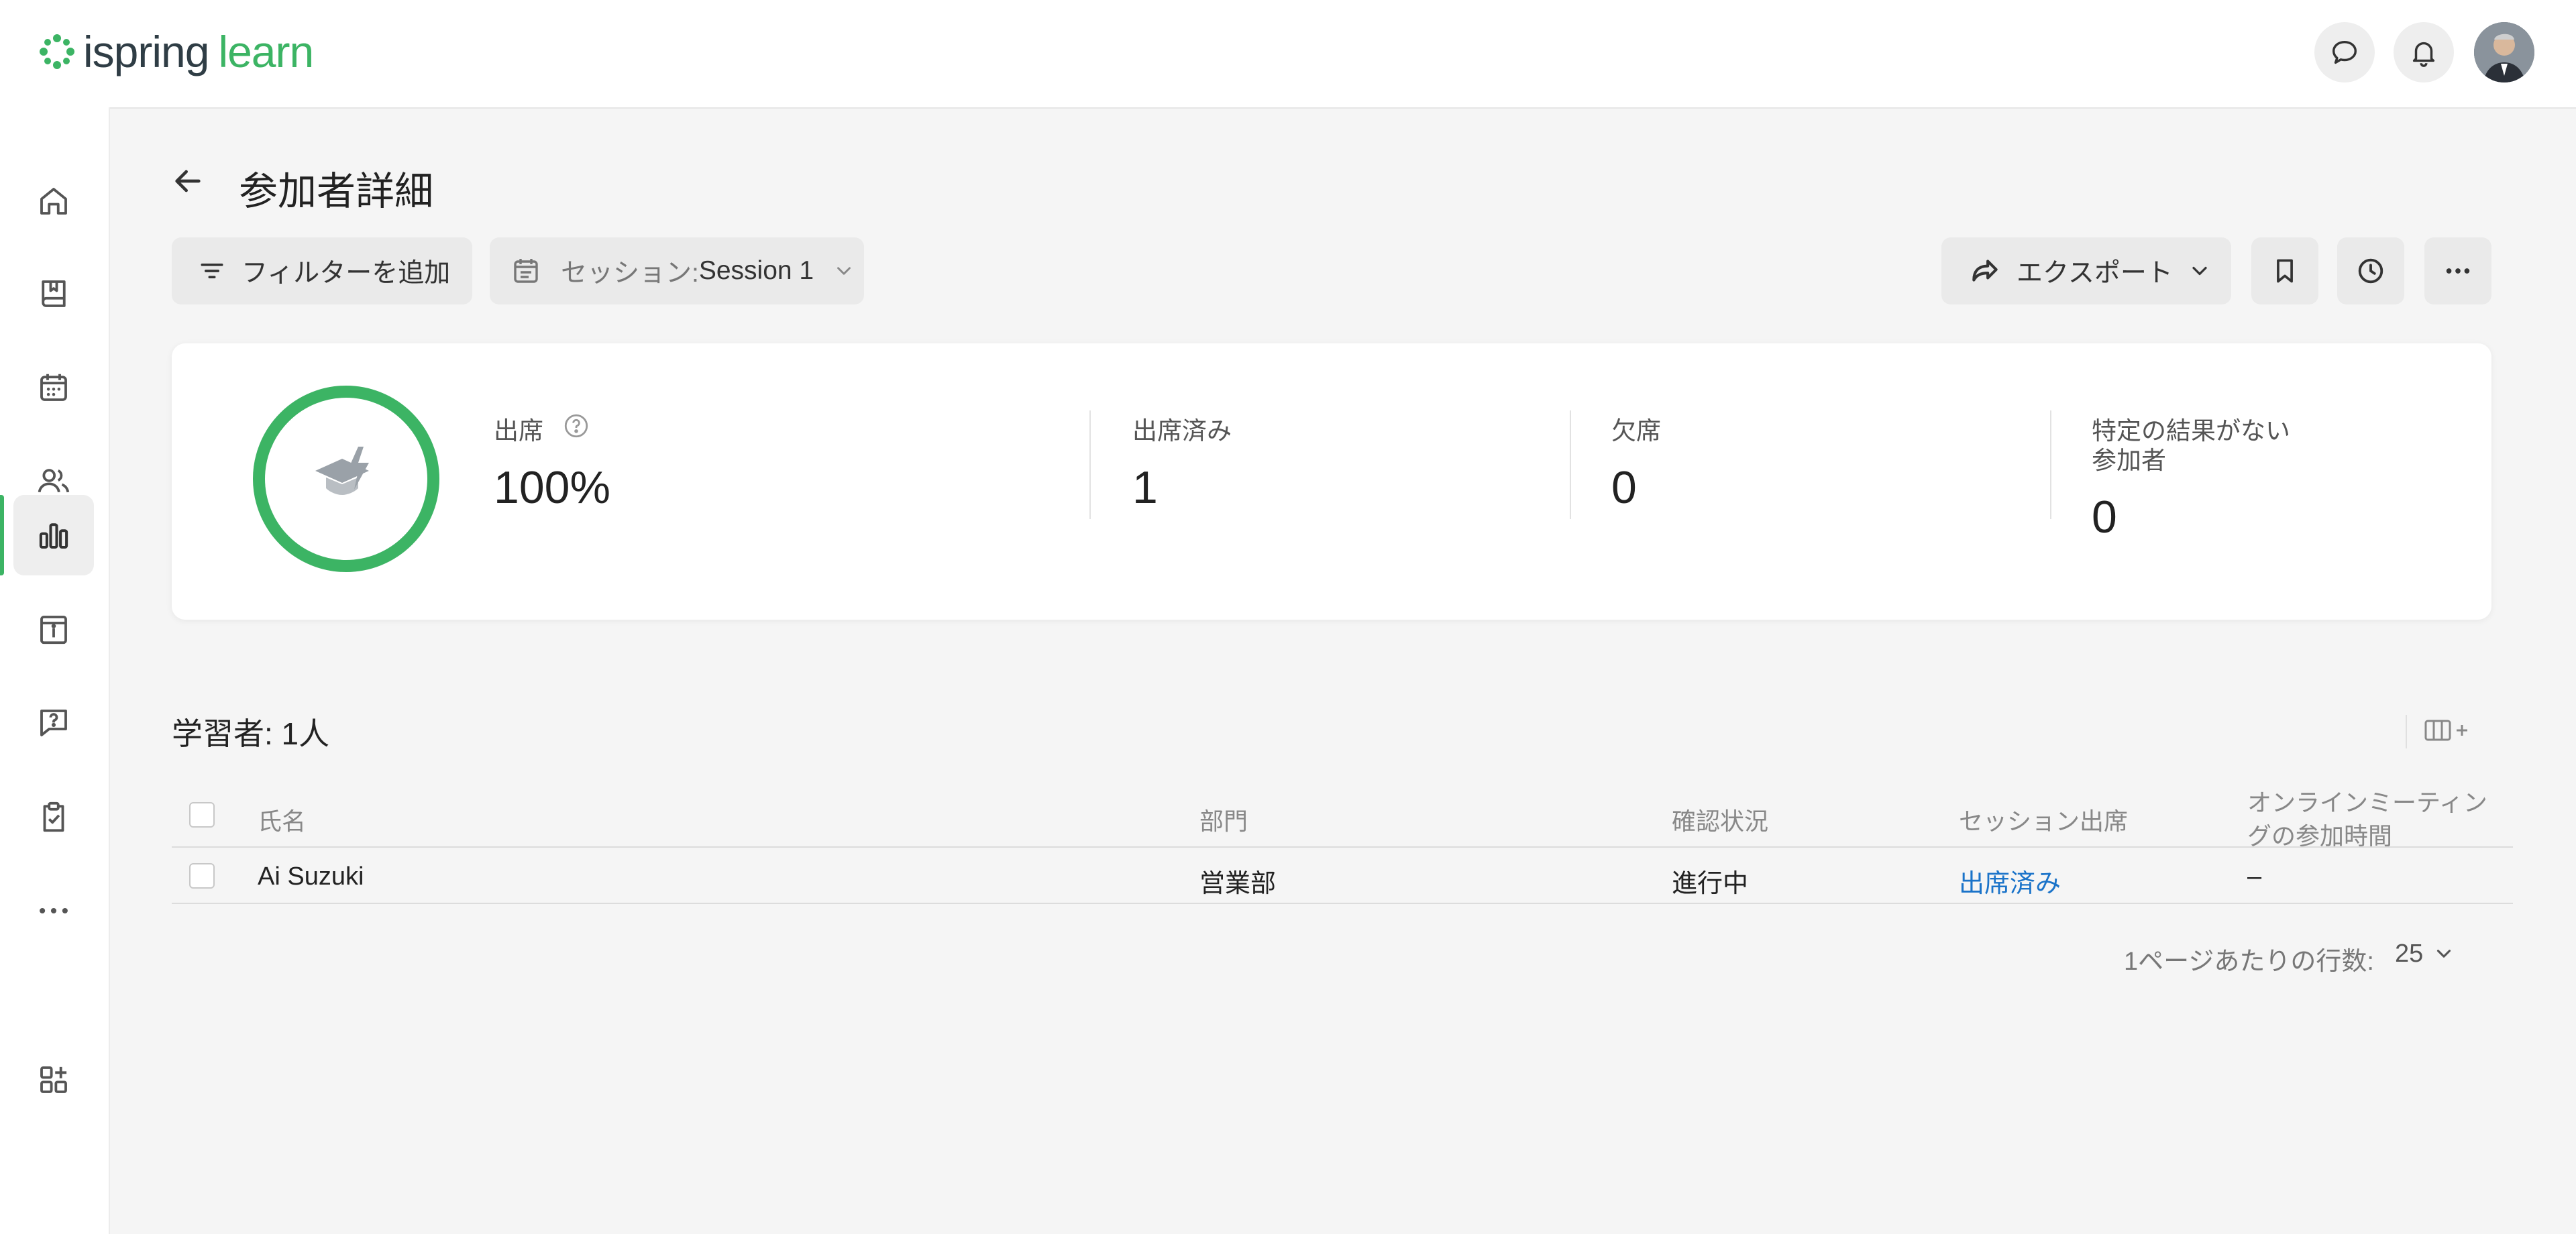  I want to click on avatar-image, so click(2504, 52).